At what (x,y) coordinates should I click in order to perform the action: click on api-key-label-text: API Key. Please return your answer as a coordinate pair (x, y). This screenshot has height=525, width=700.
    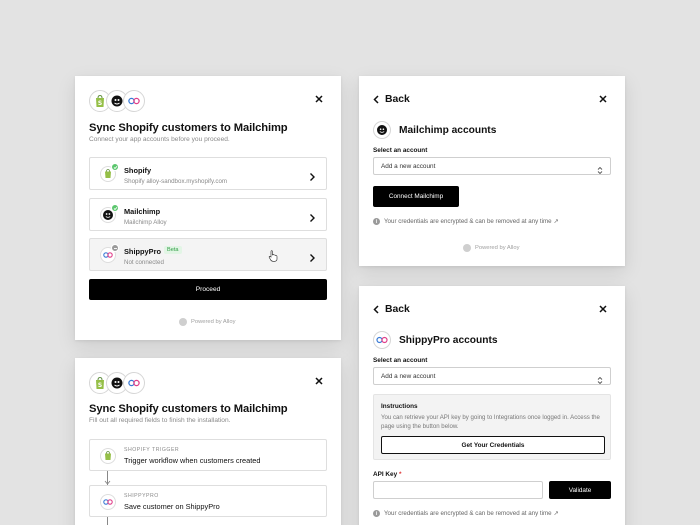
    Looking at the image, I should click on (385, 474).